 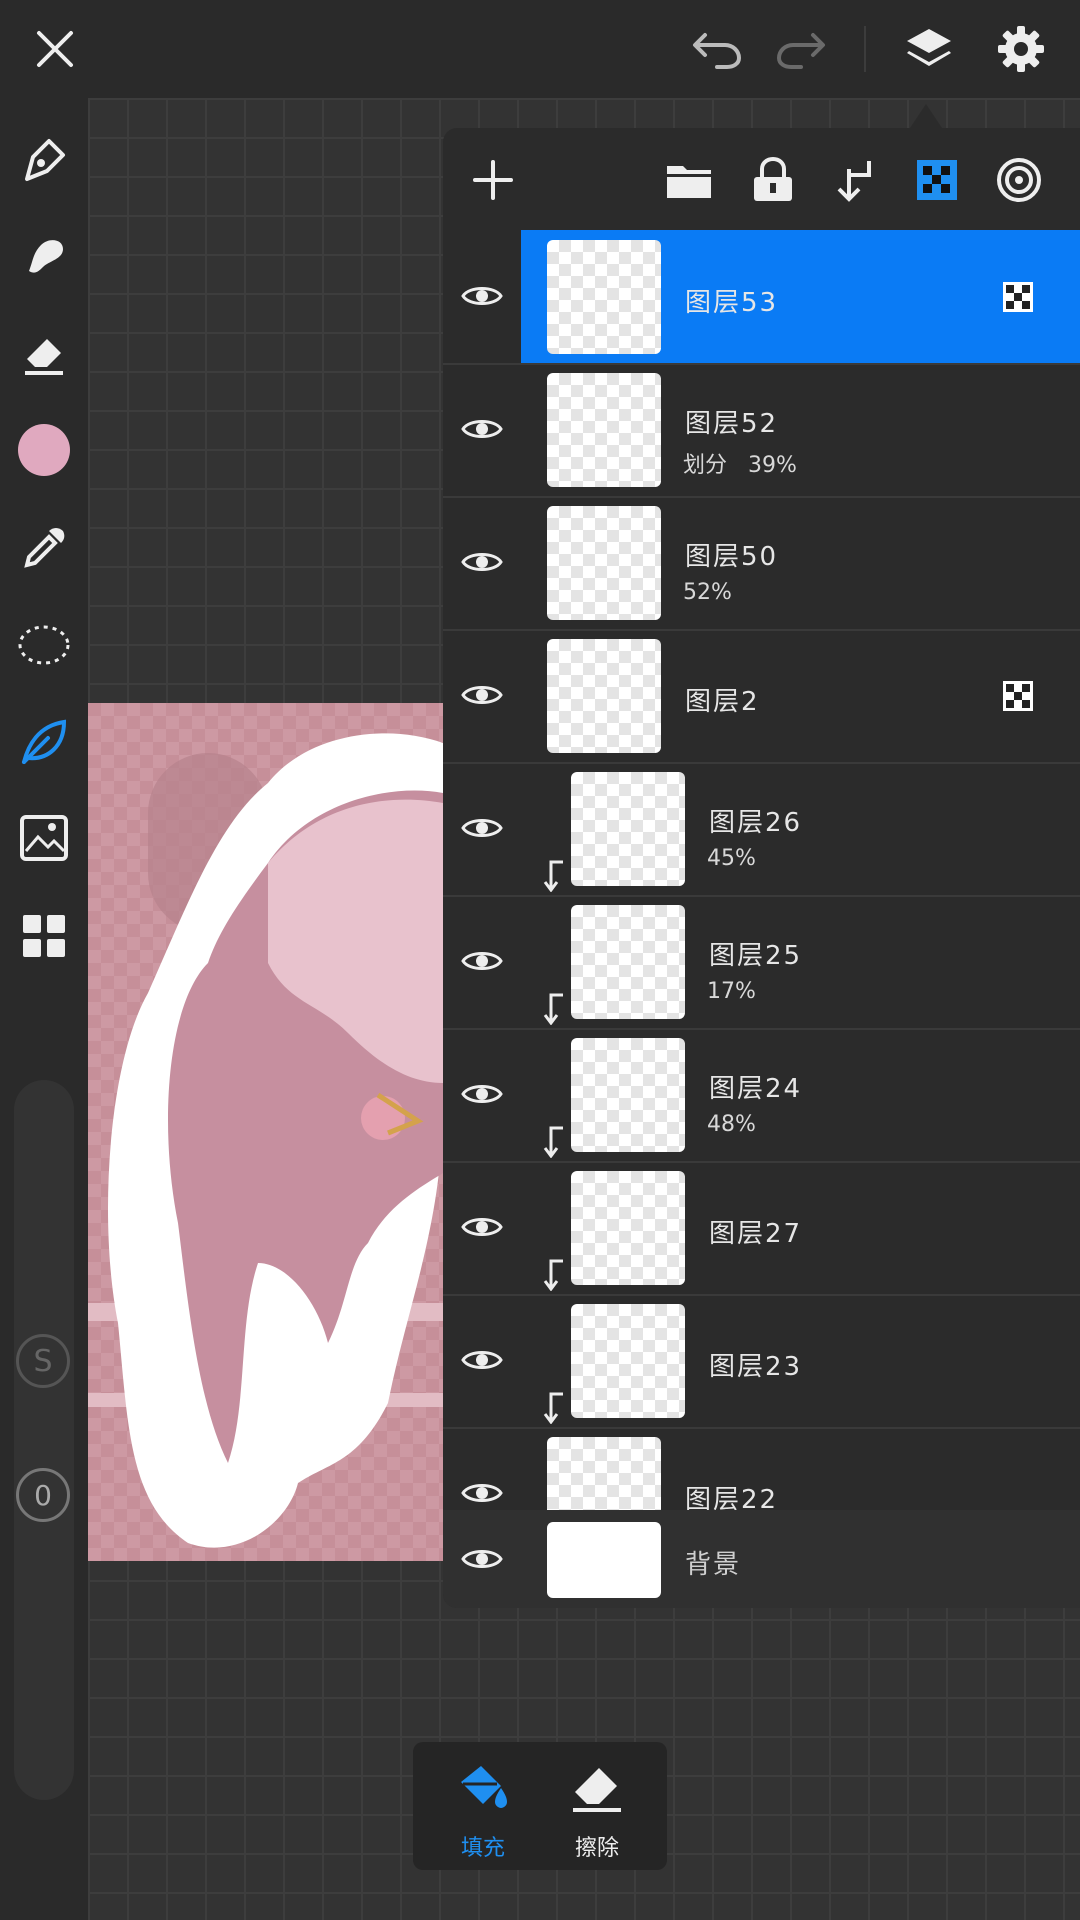 I want to click on layers-toolbar, so click(x=761, y=179).